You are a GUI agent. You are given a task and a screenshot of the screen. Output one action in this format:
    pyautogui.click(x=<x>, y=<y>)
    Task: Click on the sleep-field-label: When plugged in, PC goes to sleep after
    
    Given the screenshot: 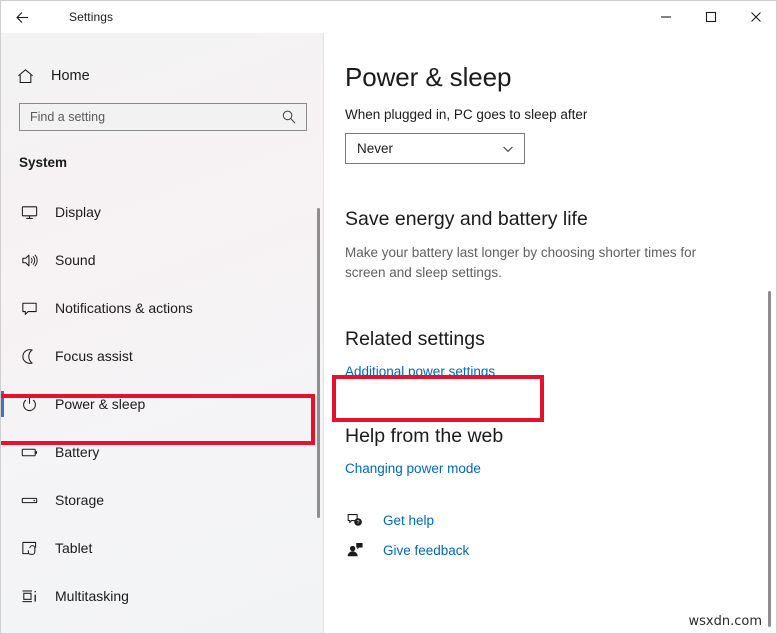 What is the action you would take?
    pyautogui.click(x=466, y=114)
    